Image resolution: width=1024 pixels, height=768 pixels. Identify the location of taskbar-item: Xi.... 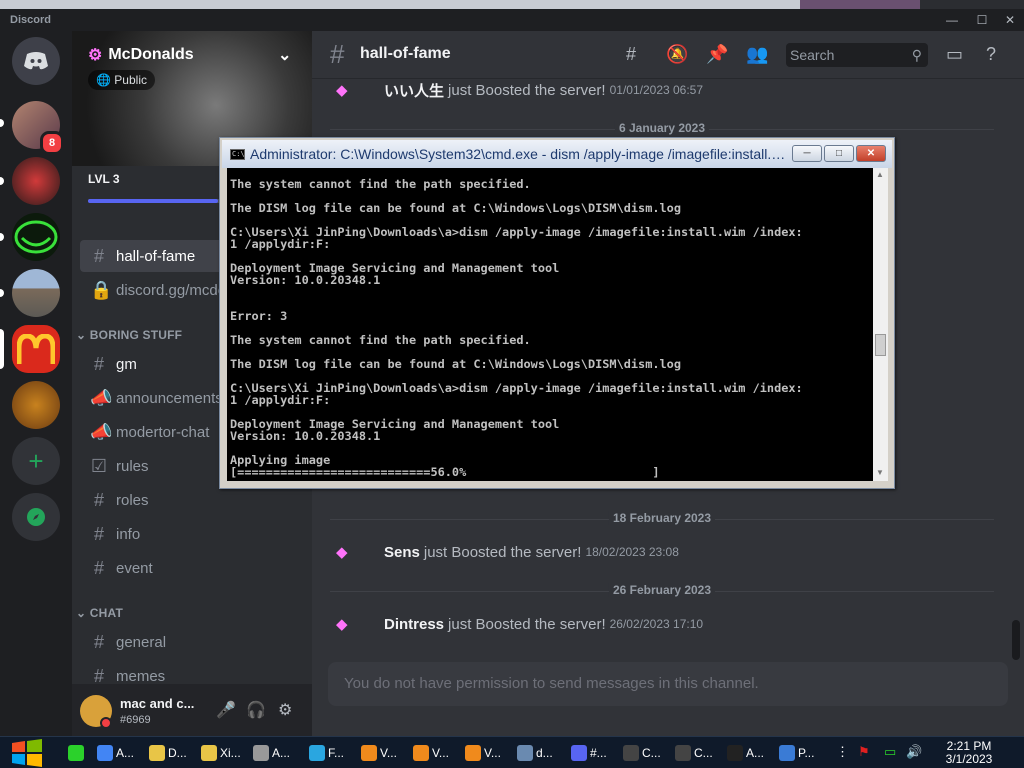
(221, 753).